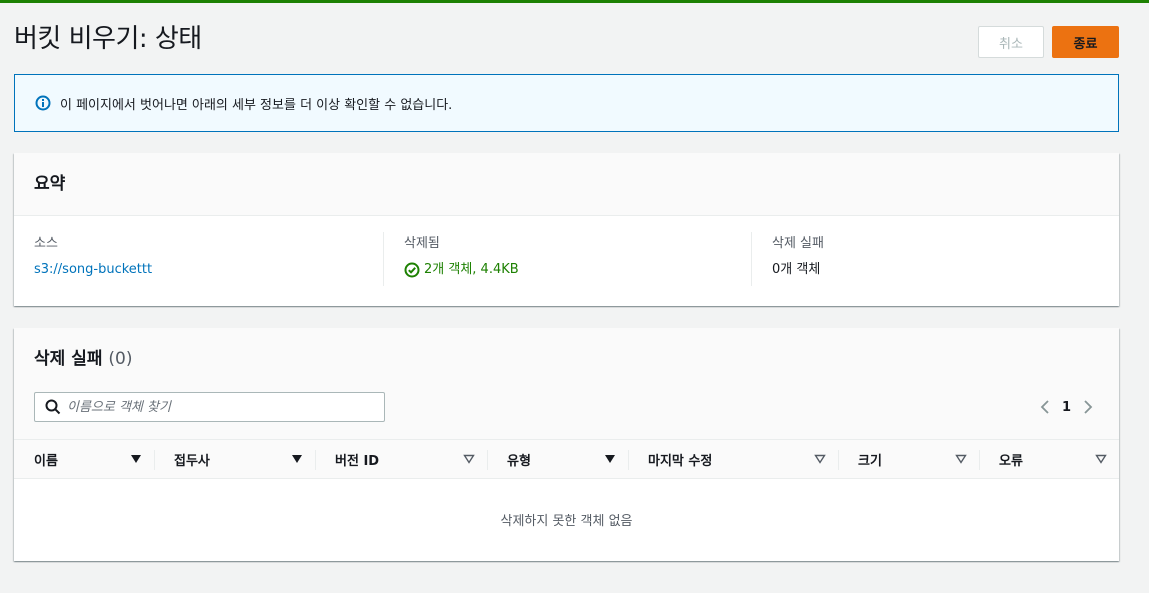 The height and width of the screenshot is (593, 1149). I want to click on exit-button: 종료, so click(1085, 42).